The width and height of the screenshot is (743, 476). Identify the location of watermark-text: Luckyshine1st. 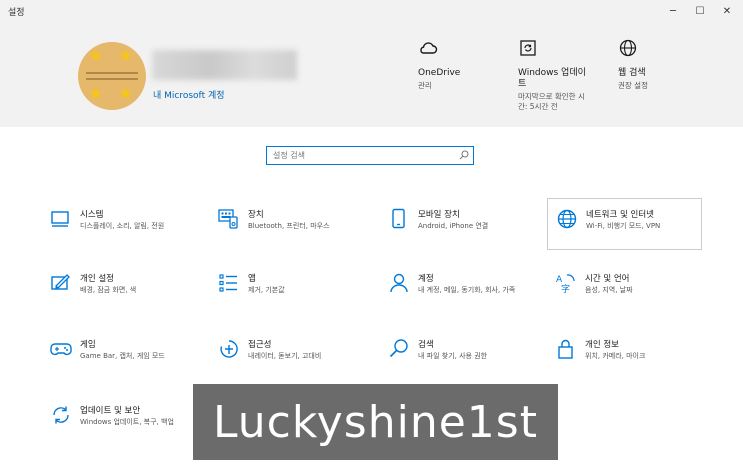
(375, 422).